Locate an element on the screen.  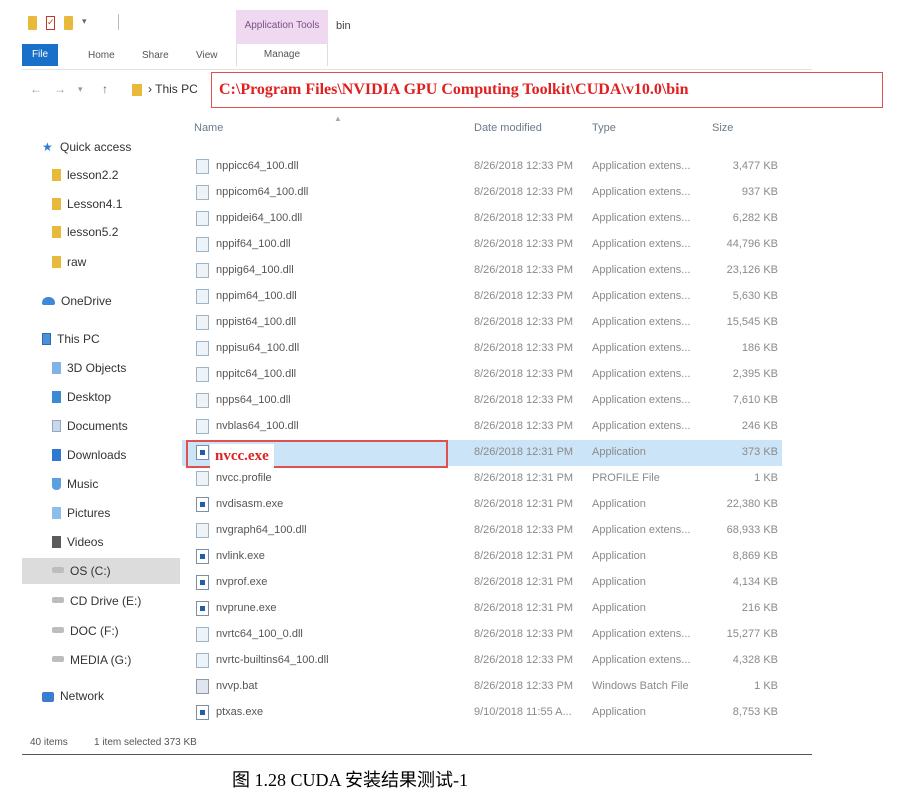
breadcrumb-this-pc: This PC is located at coordinates (176, 89).